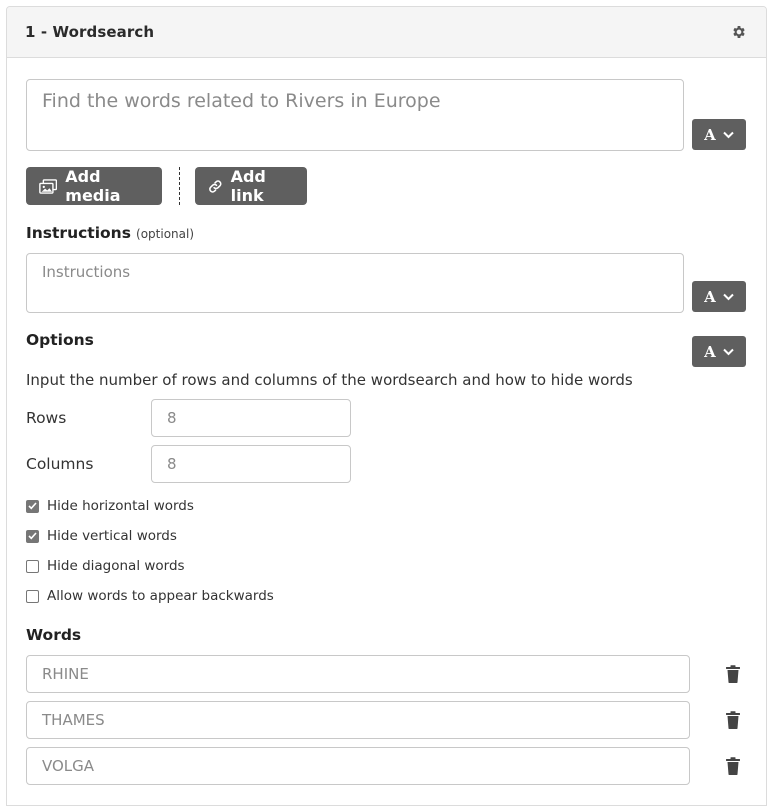 The width and height of the screenshot is (773, 806). I want to click on question-font-button: A, so click(719, 134).